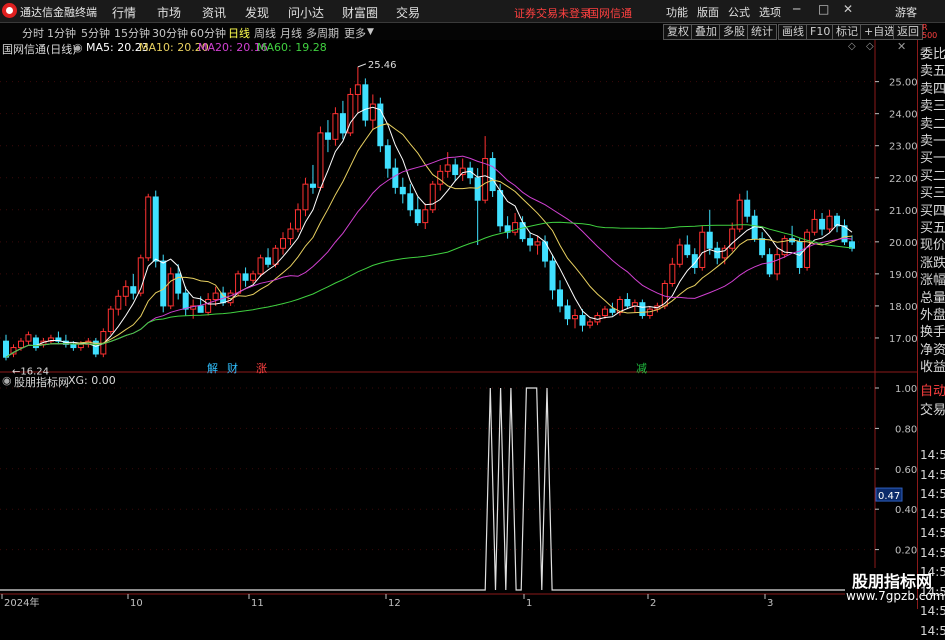  Describe the element at coordinates (169, 12) in the screenshot. I see `menu-exchange: 市场` at that location.